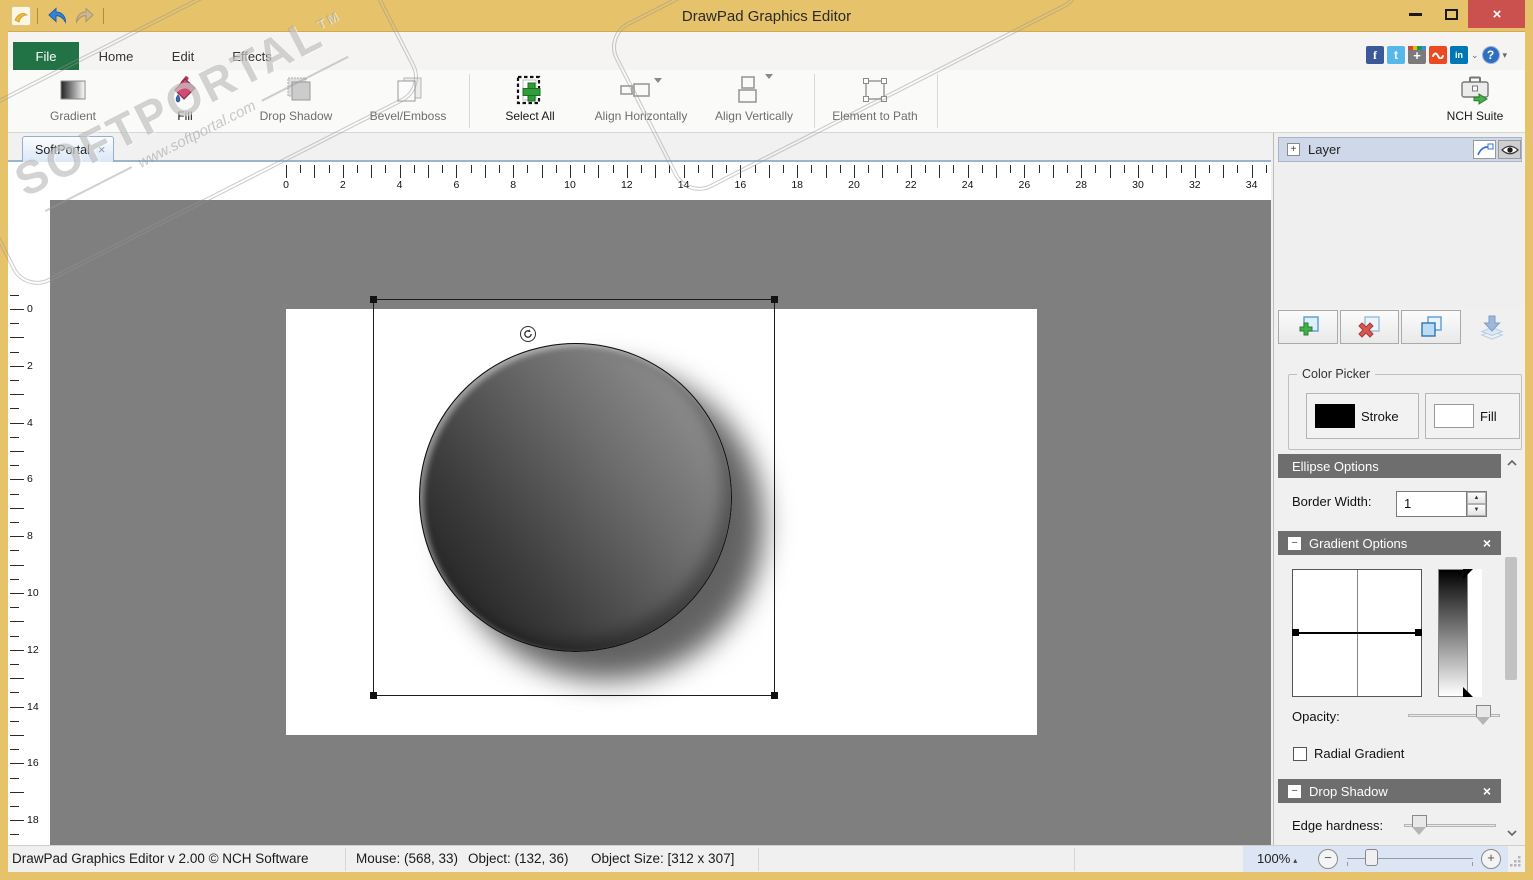 This screenshot has height=880, width=1533. Describe the element at coordinates (530, 101) in the screenshot. I see `select-all-button: Select All` at that location.